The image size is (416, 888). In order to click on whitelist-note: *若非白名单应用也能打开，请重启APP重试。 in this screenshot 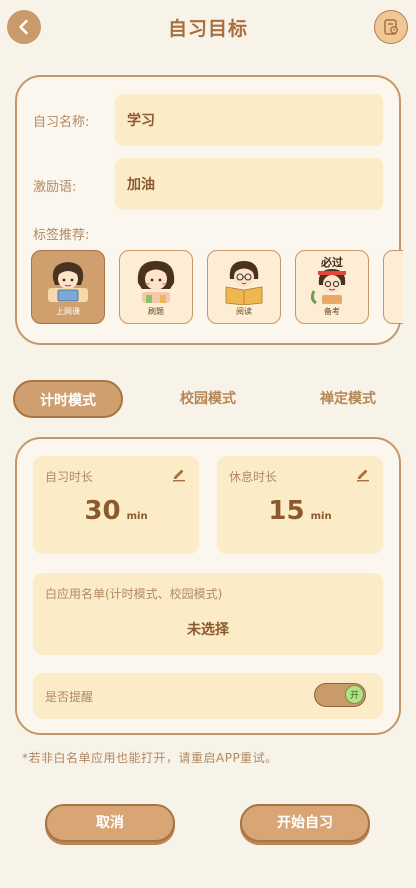, I will do `click(150, 758)`.